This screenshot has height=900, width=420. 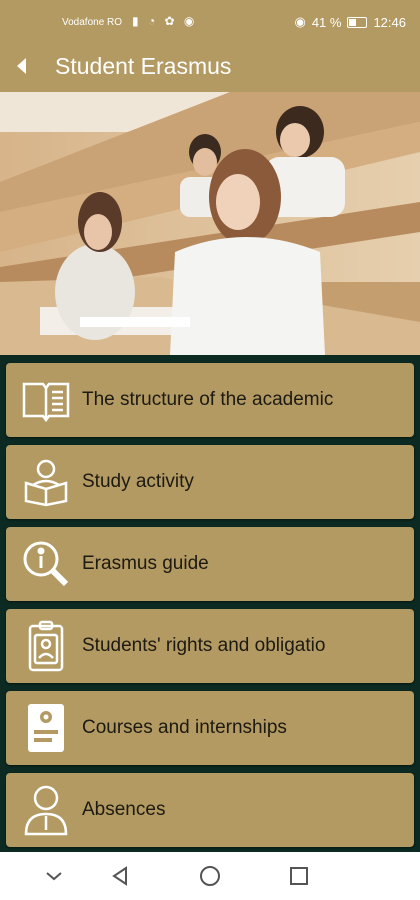 What do you see at coordinates (143, 66) in the screenshot?
I see `page-title: Student Erasmus` at bounding box center [143, 66].